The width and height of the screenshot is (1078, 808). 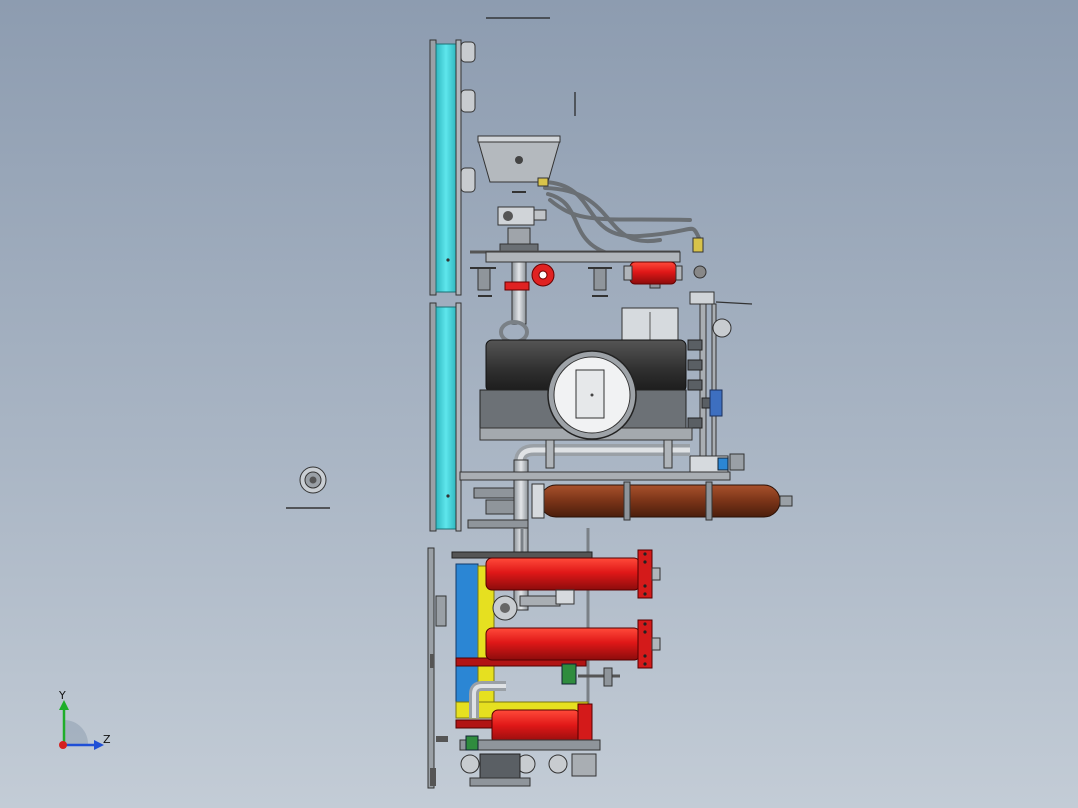 What do you see at coordinates (622, 220) in the screenshot?
I see `hoses` at bounding box center [622, 220].